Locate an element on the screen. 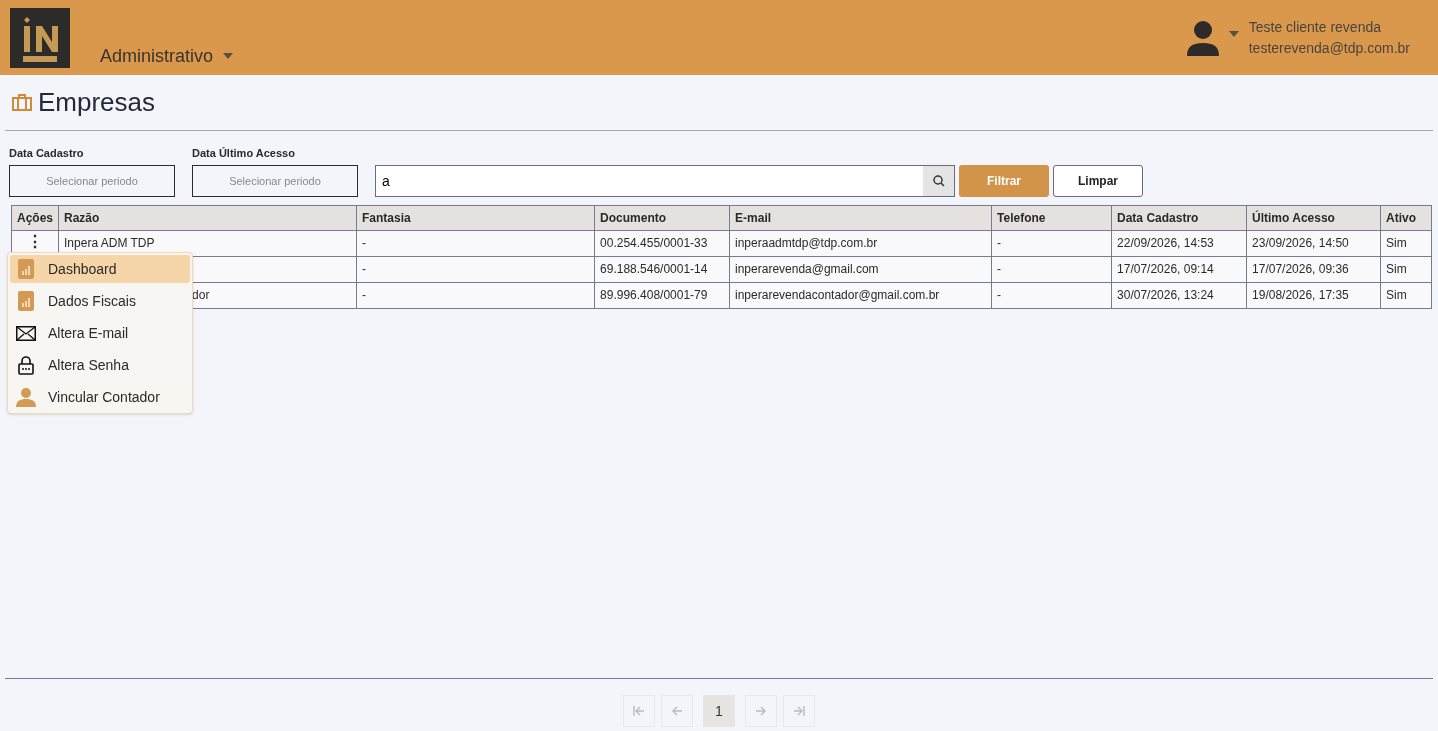 The height and width of the screenshot is (731, 1438). table-cell: 00.254.455/0001-33 is located at coordinates (654, 243).